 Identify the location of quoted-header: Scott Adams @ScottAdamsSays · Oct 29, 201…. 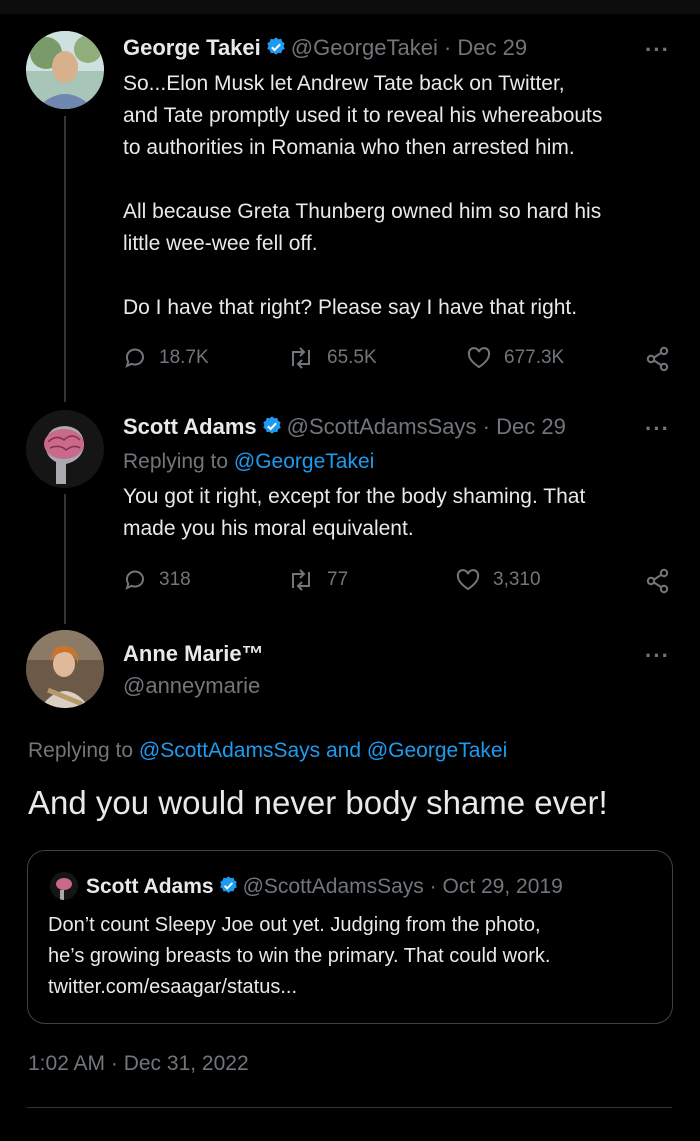
(324, 888).